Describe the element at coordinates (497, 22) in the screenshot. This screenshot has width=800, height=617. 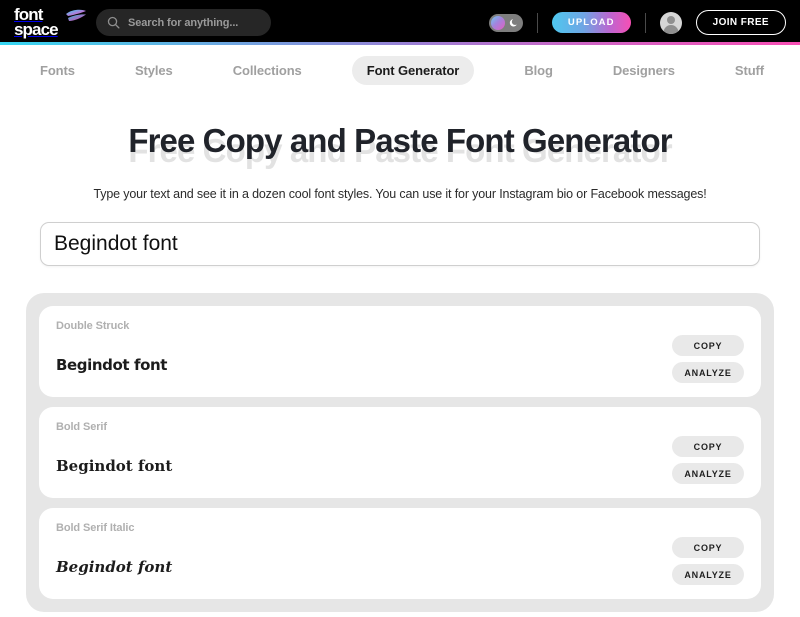
I see `theme-toggle-knob` at that location.